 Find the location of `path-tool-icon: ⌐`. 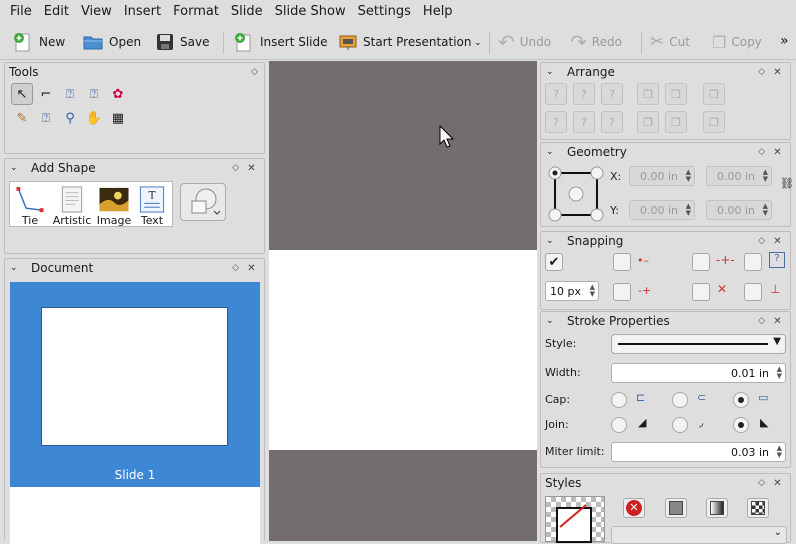

path-tool-icon: ⌐ is located at coordinates (46, 94).